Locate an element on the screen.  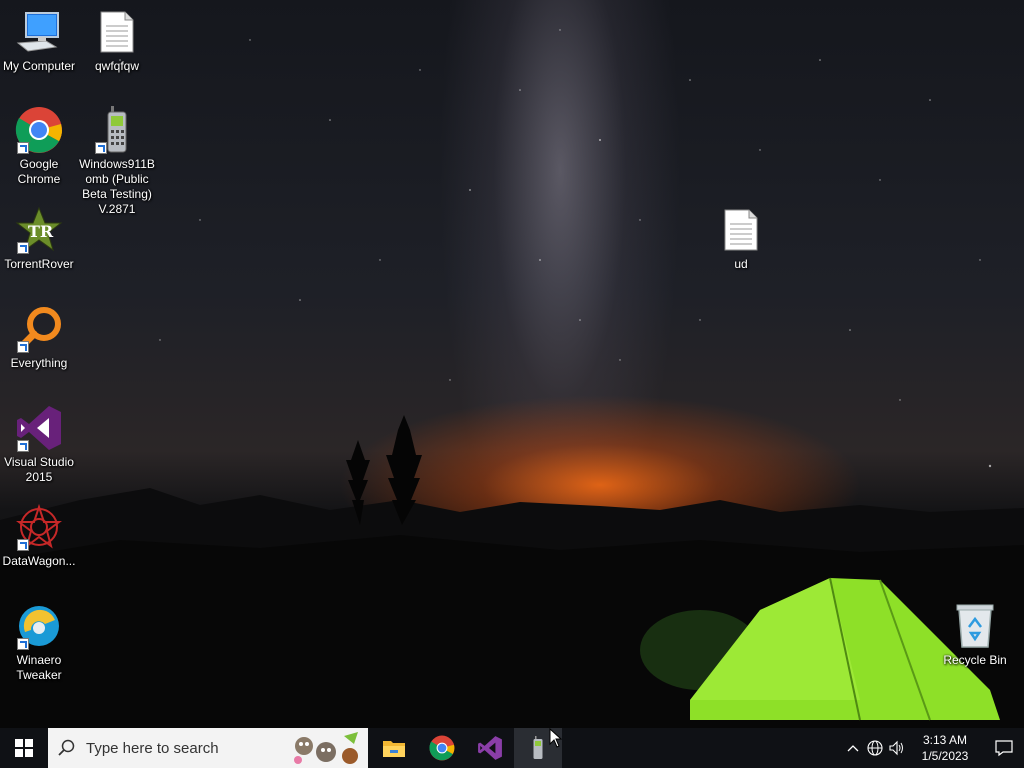
speaker-icon is located at coordinates (896, 748).